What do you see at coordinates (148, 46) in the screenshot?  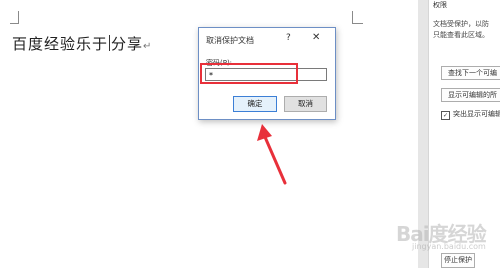 I see `paragraph-mark-icon: ↵` at bounding box center [148, 46].